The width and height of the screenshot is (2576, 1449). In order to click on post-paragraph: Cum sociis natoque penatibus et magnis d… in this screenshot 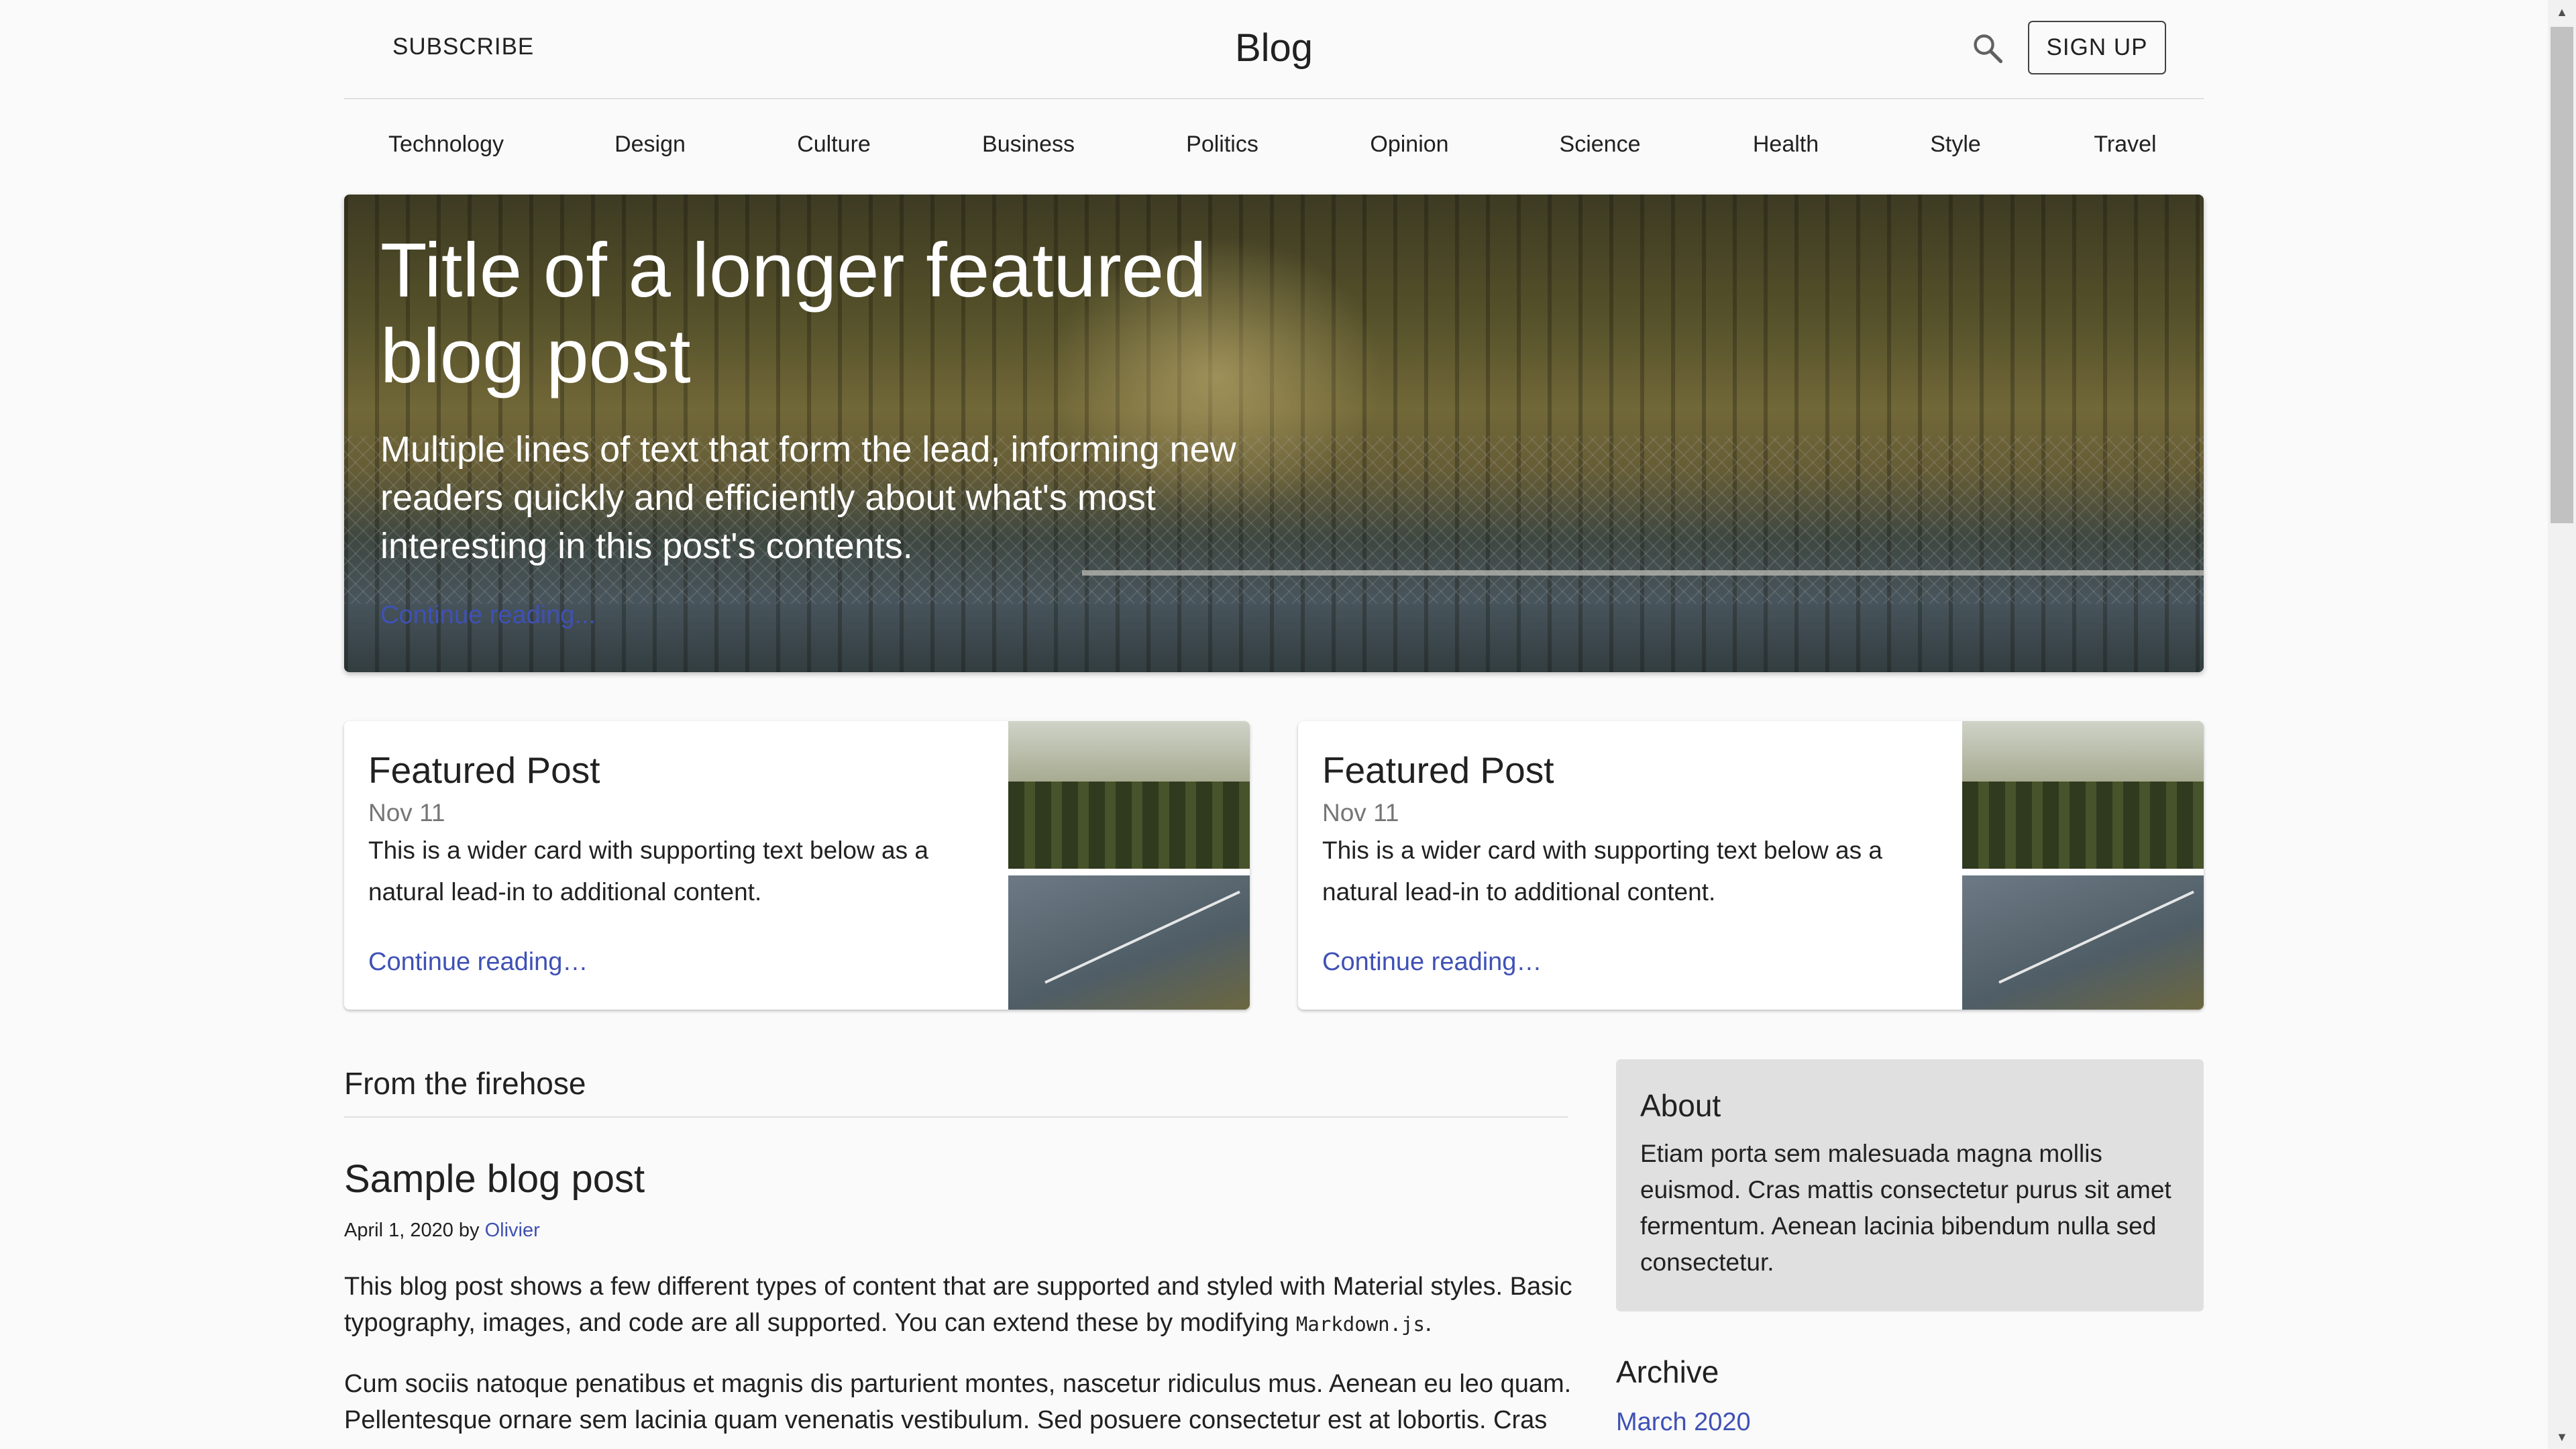, I will do `click(958, 1402)`.